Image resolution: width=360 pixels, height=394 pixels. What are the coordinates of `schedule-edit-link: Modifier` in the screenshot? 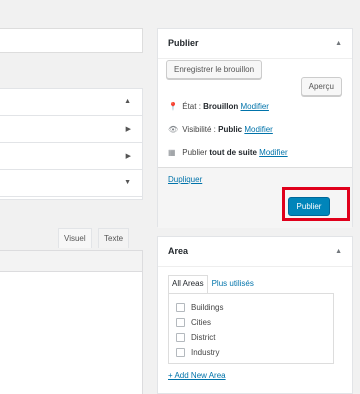 It's located at (273, 152).